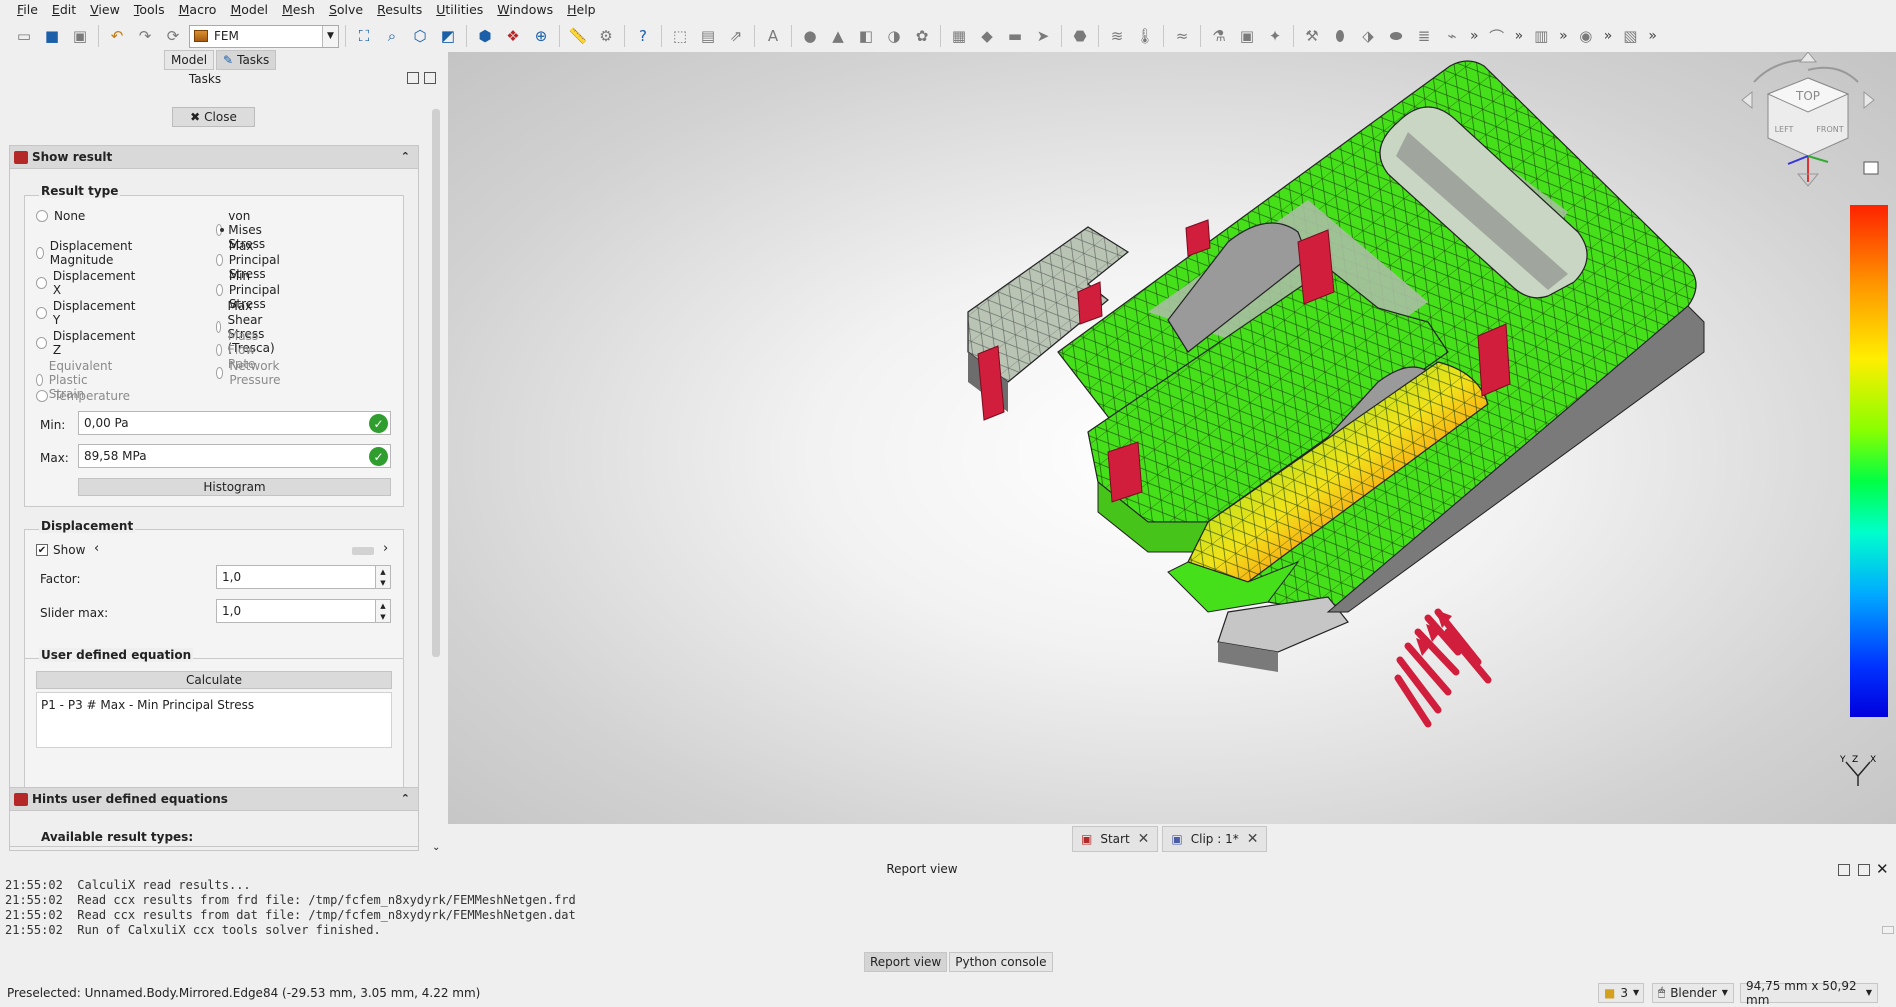 The height and width of the screenshot is (1007, 1896). Describe the element at coordinates (1396, 36) in the screenshot. I see `result-warp-icon: ⬬` at that location.